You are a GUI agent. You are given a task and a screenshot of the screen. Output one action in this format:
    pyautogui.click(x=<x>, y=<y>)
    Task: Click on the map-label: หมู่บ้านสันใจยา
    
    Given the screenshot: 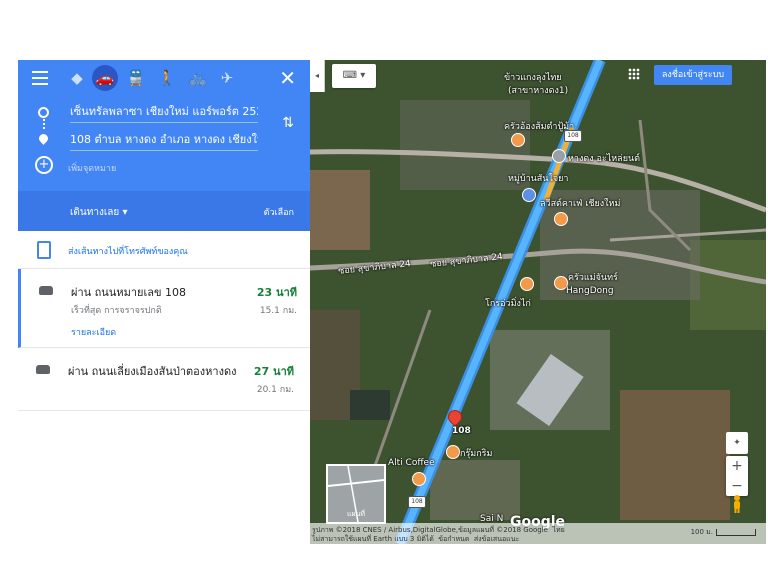 What is the action you would take?
    pyautogui.click(x=538, y=179)
    